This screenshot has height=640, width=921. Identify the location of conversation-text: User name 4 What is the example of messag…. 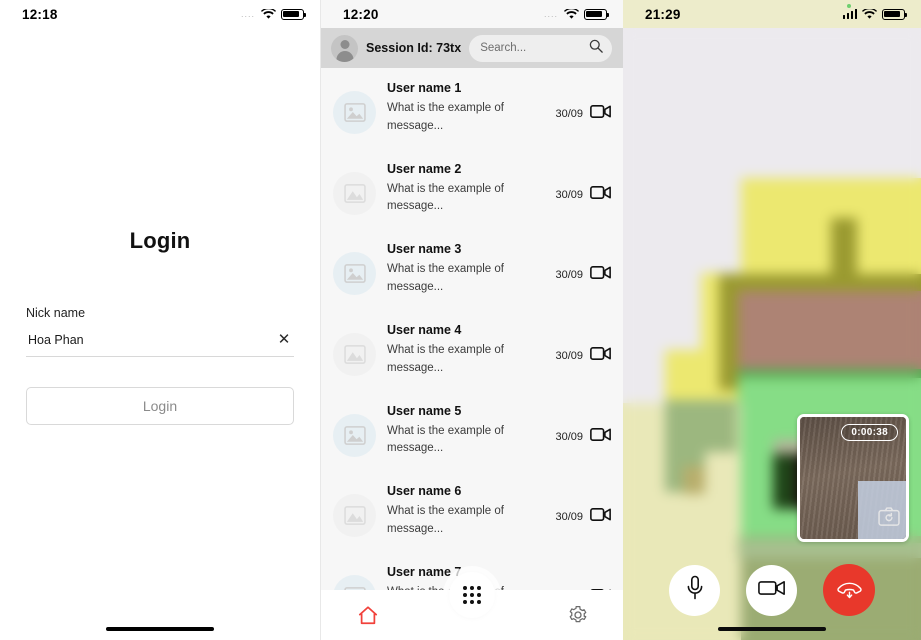
(465, 350).